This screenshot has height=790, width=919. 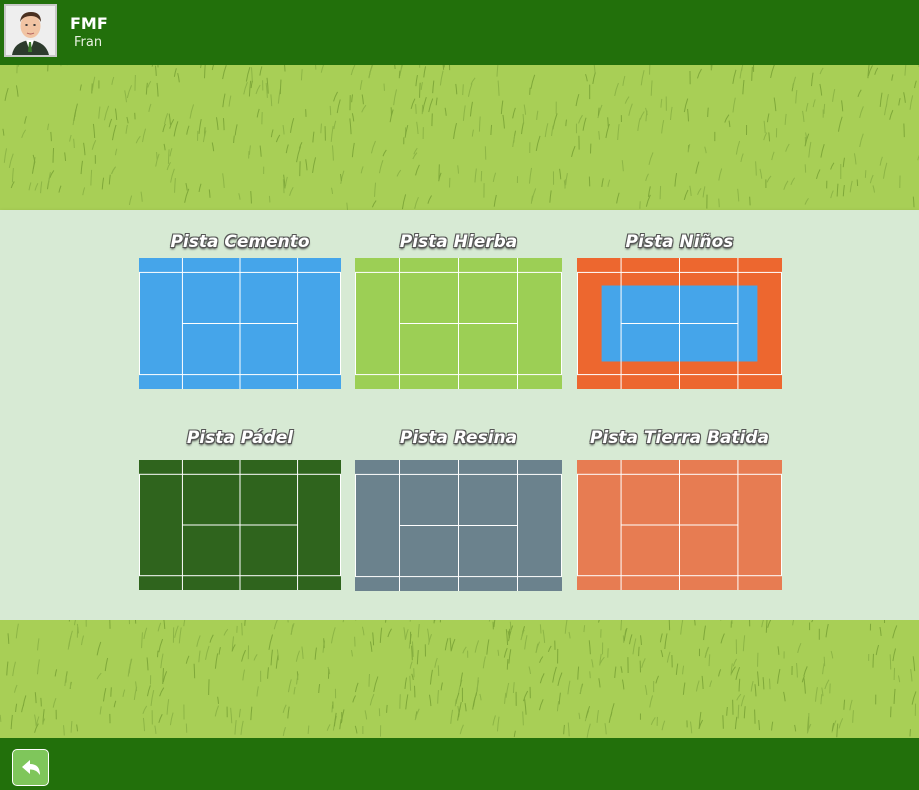 I want to click on top-bar: FMF Fran, so click(x=459, y=32).